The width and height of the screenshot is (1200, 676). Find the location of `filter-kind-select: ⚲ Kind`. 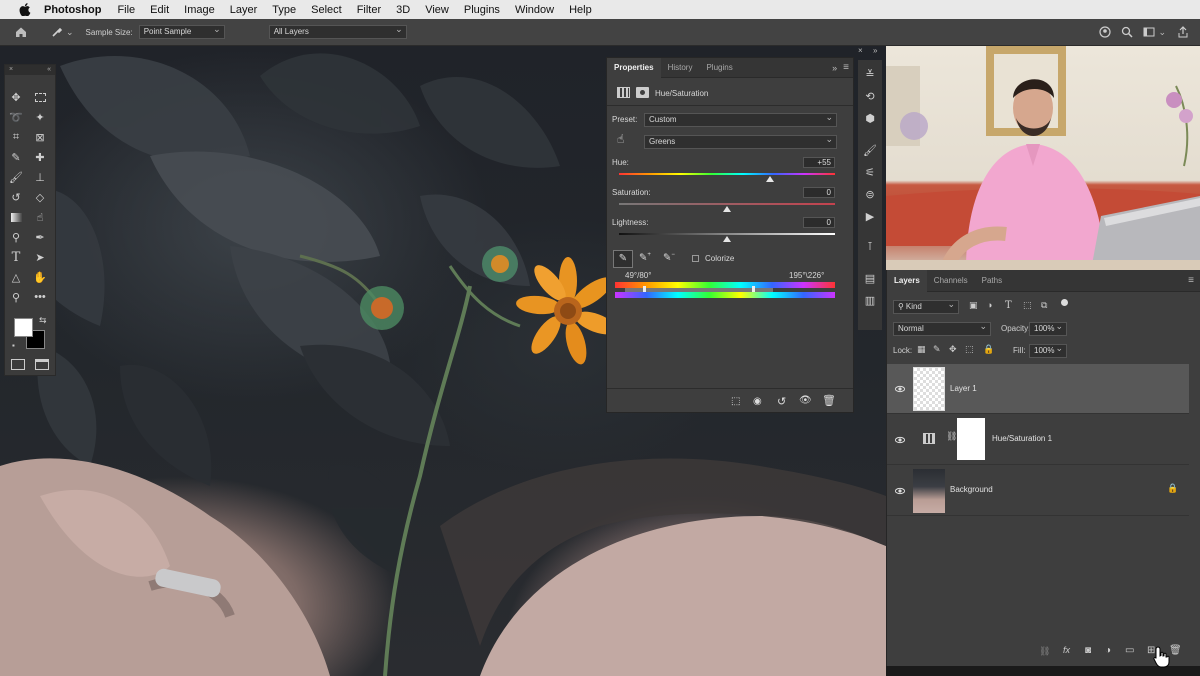

filter-kind-select: ⚲ Kind is located at coordinates (926, 306).